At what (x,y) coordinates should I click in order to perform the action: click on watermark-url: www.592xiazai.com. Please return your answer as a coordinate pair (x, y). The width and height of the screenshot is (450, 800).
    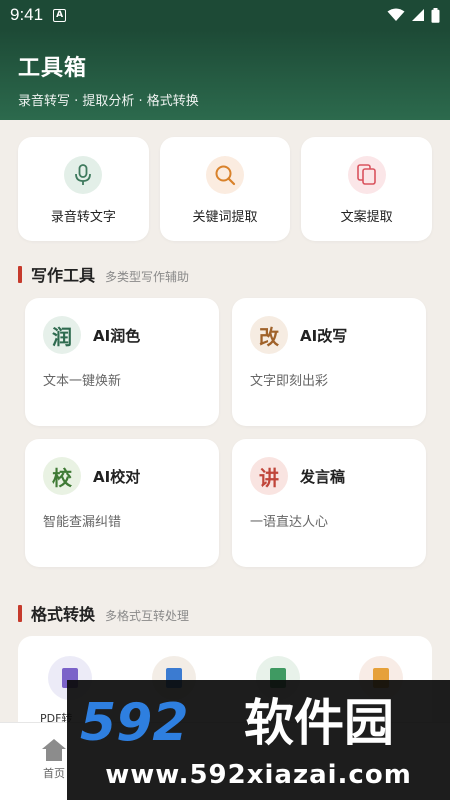
    Looking at the image, I should click on (258, 775).